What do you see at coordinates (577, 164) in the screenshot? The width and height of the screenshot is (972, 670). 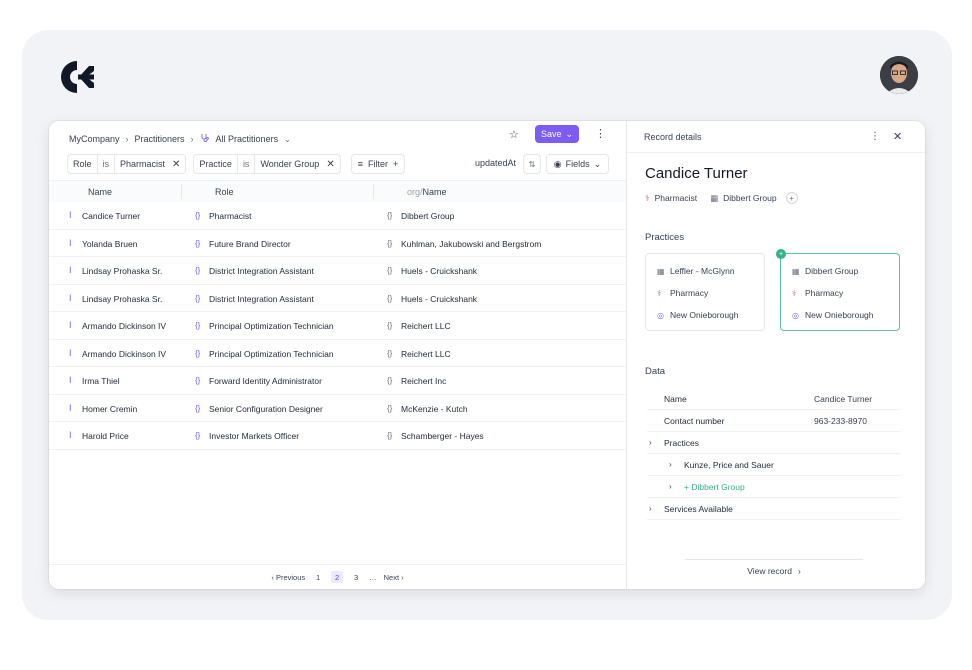 I see `fields-button: ◉ Fields ⌄` at bounding box center [577, 164].